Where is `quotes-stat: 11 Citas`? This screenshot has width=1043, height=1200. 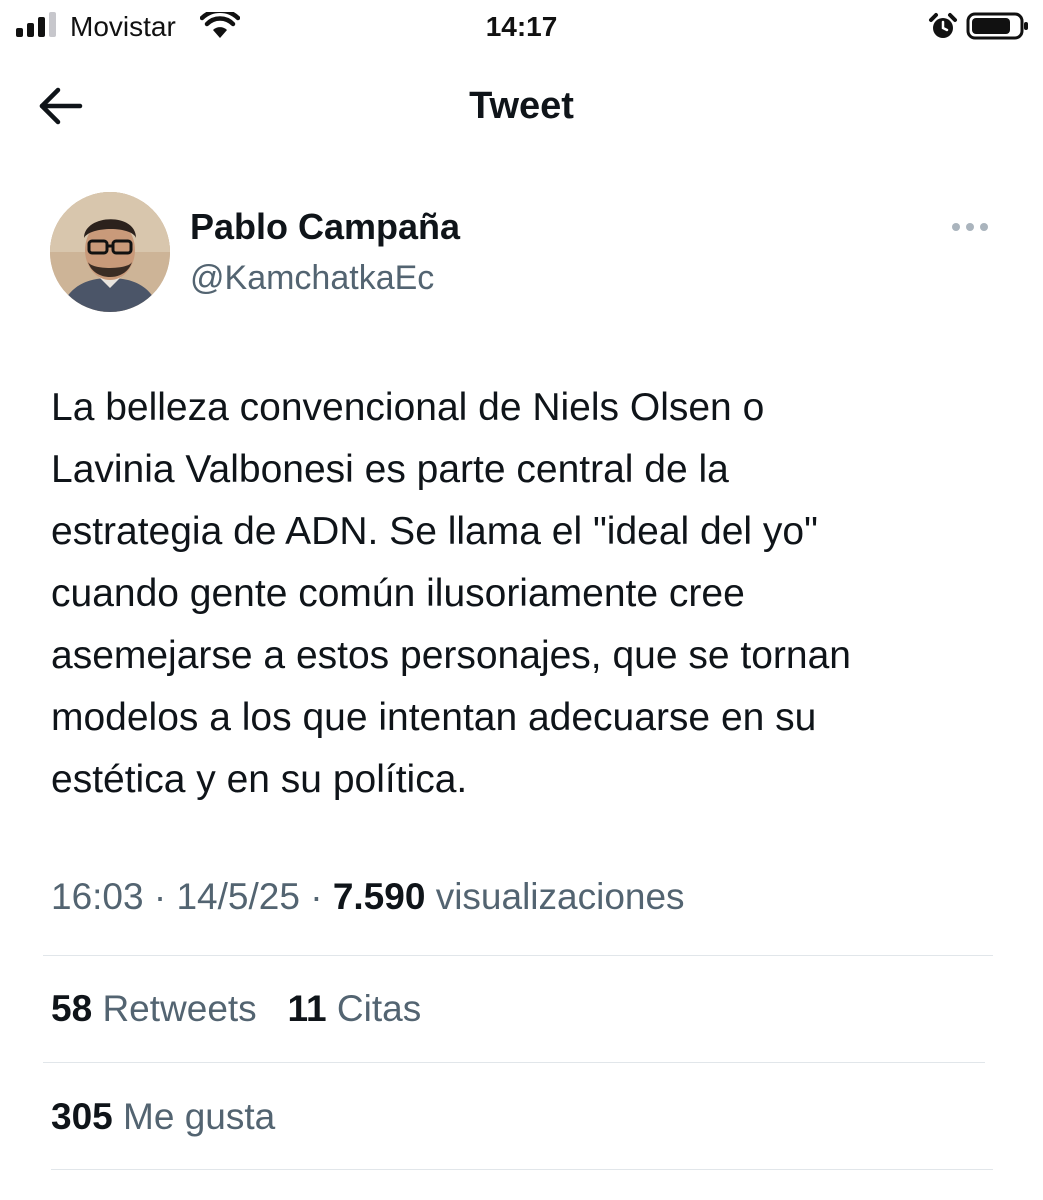 quotes-stat: 11 Citas is located at coordinates (355, 1008).